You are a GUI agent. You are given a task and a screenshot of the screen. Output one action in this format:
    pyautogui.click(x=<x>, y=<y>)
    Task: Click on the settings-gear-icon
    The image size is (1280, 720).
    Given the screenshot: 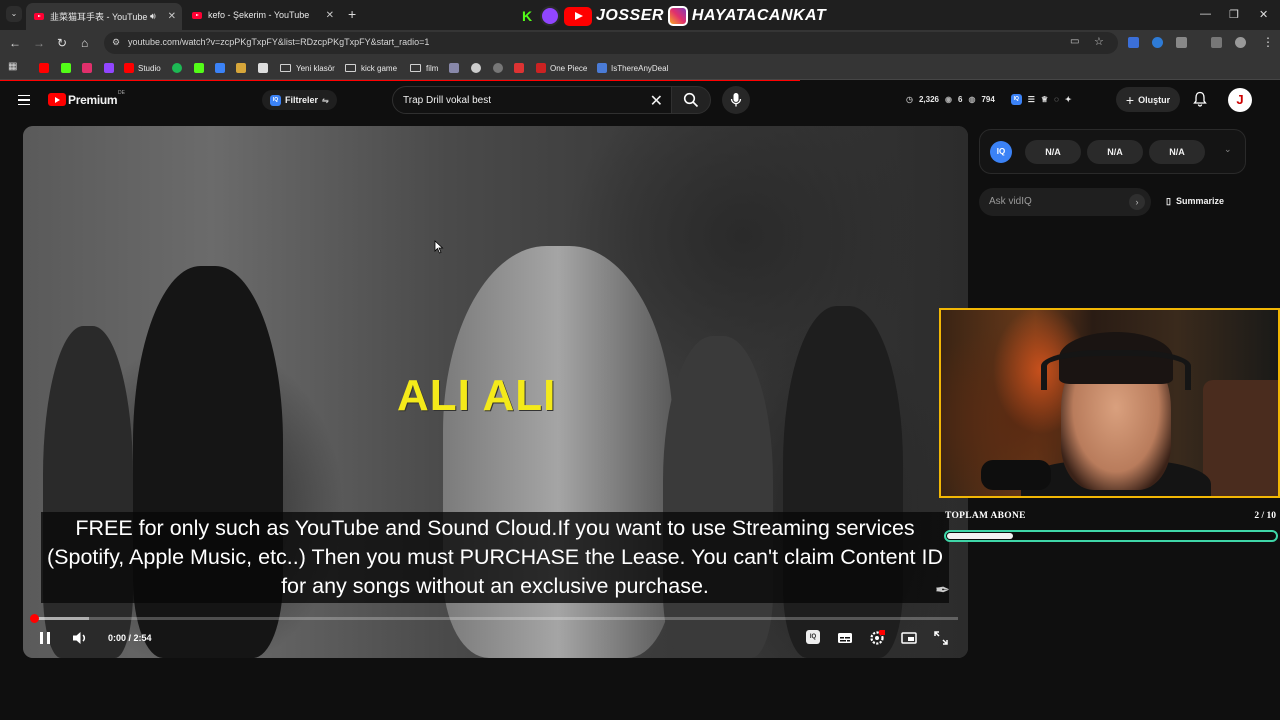 What is the action you would take?
    pyautogui.click(x=877, y=638)
    